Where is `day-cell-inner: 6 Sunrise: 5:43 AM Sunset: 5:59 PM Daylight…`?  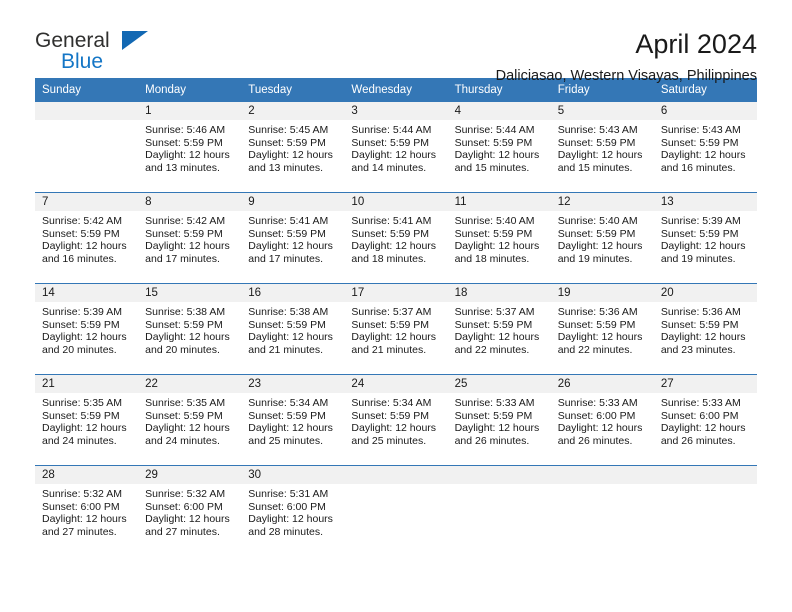 day-cell-inner: 6 Sunrise: 5:43 AM Sunset: 5:59 PM Daylight… is located at coordinates (705, 147).